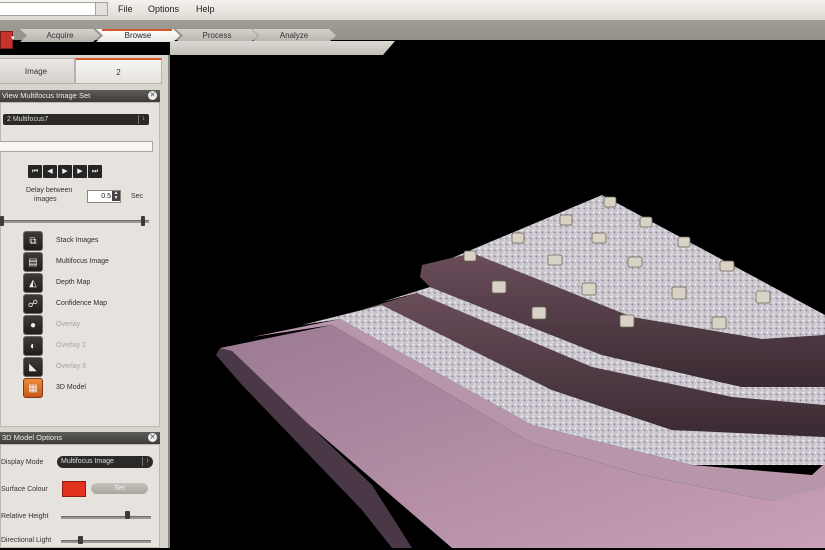 This screenshot has width=825, height=550. Describe the element at coordinates (33, 262) in the screenshot. I see `multifocus-image-icon: ▤` at that location.